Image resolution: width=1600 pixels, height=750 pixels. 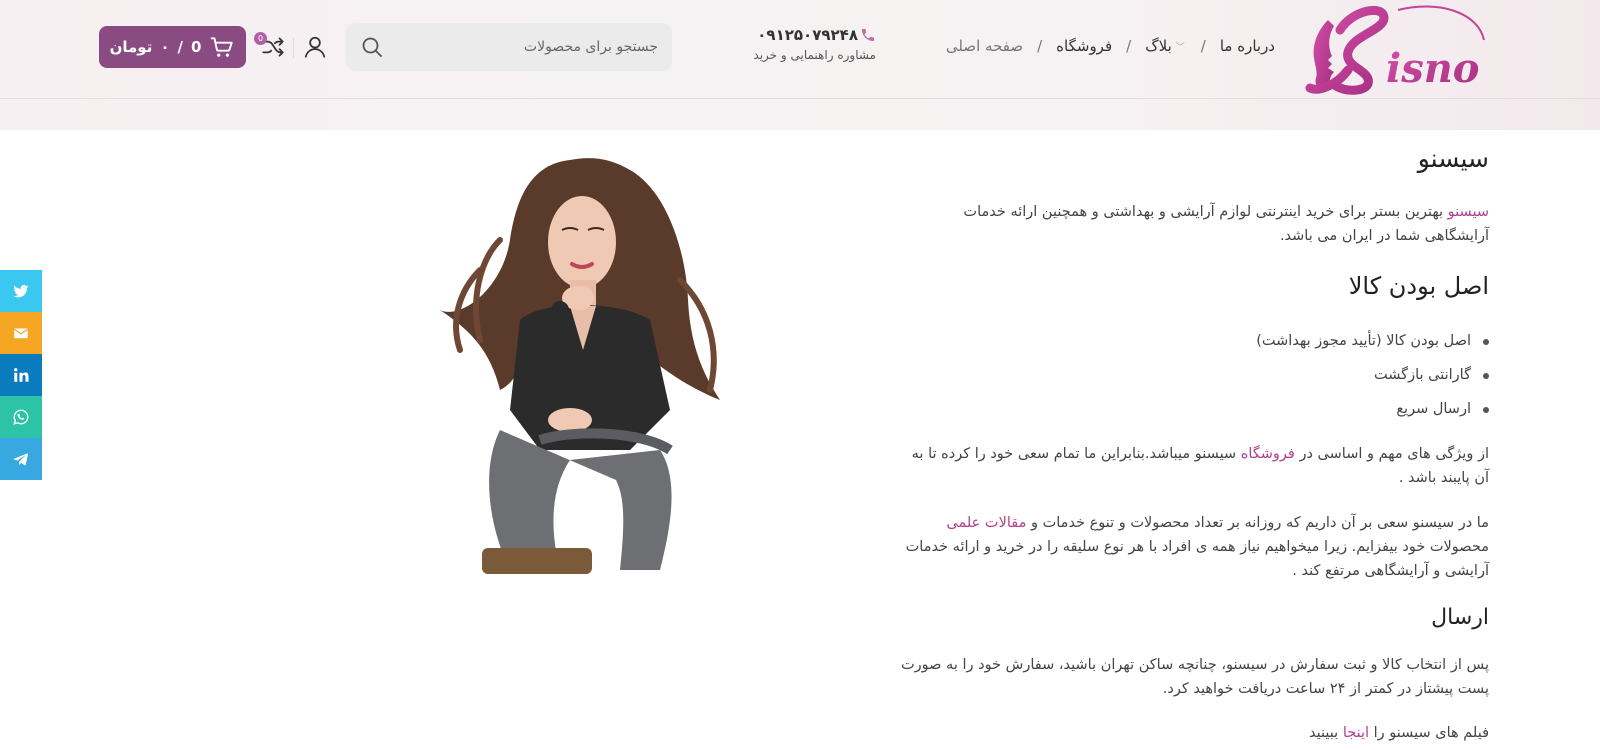 I want to click on site-logo: isno, so click(x=1388, y=48).